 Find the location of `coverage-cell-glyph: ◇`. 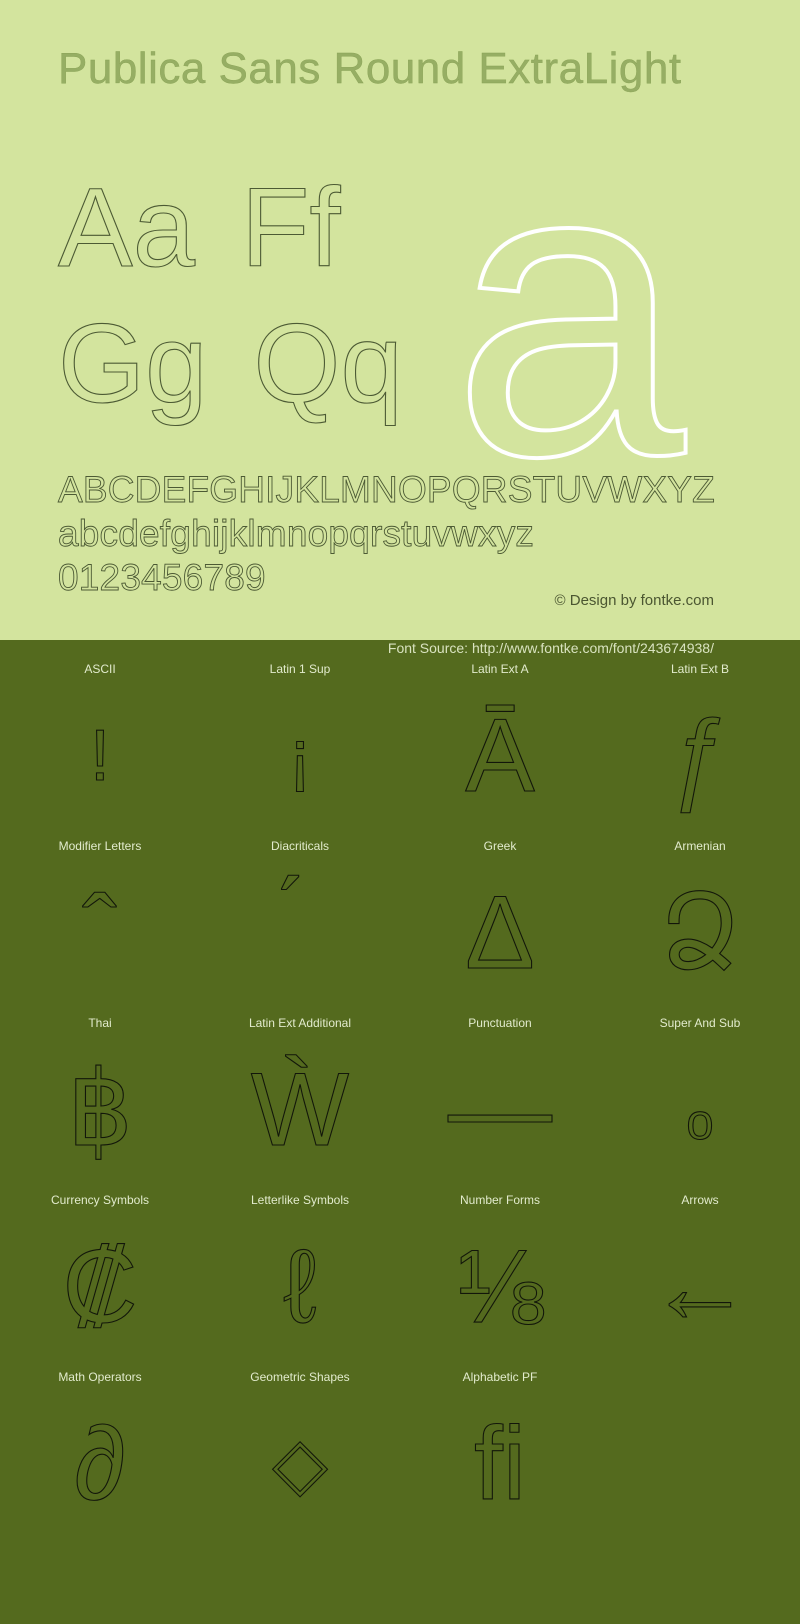

coverage-cell-glyph: ◇ is located at coordinates (300, 1464).